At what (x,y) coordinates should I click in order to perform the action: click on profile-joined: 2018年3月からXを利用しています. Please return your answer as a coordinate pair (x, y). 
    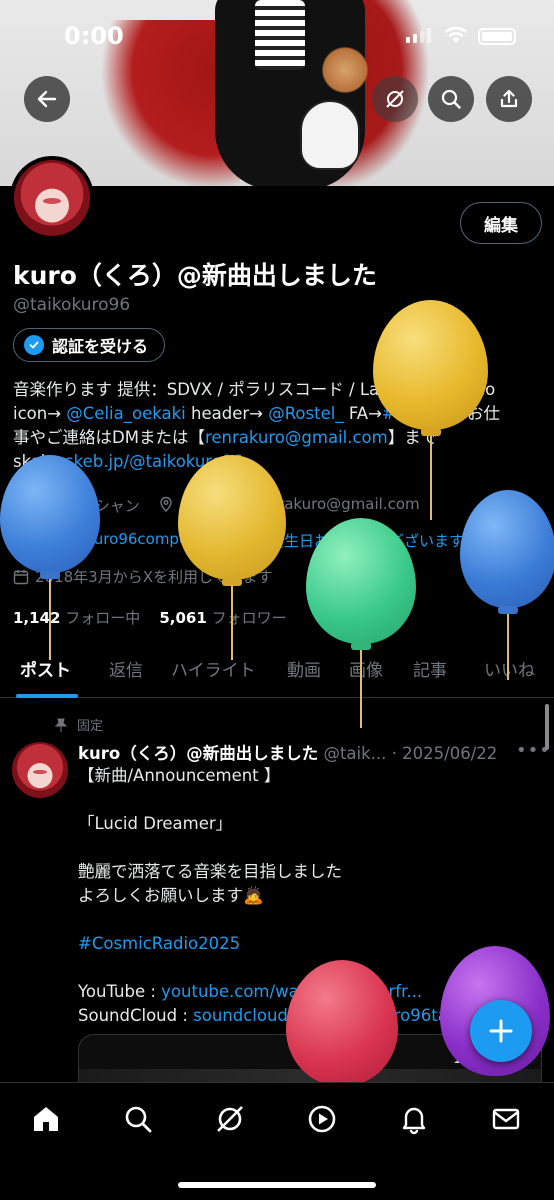
    Looking at the image, I should click on (143, 576).